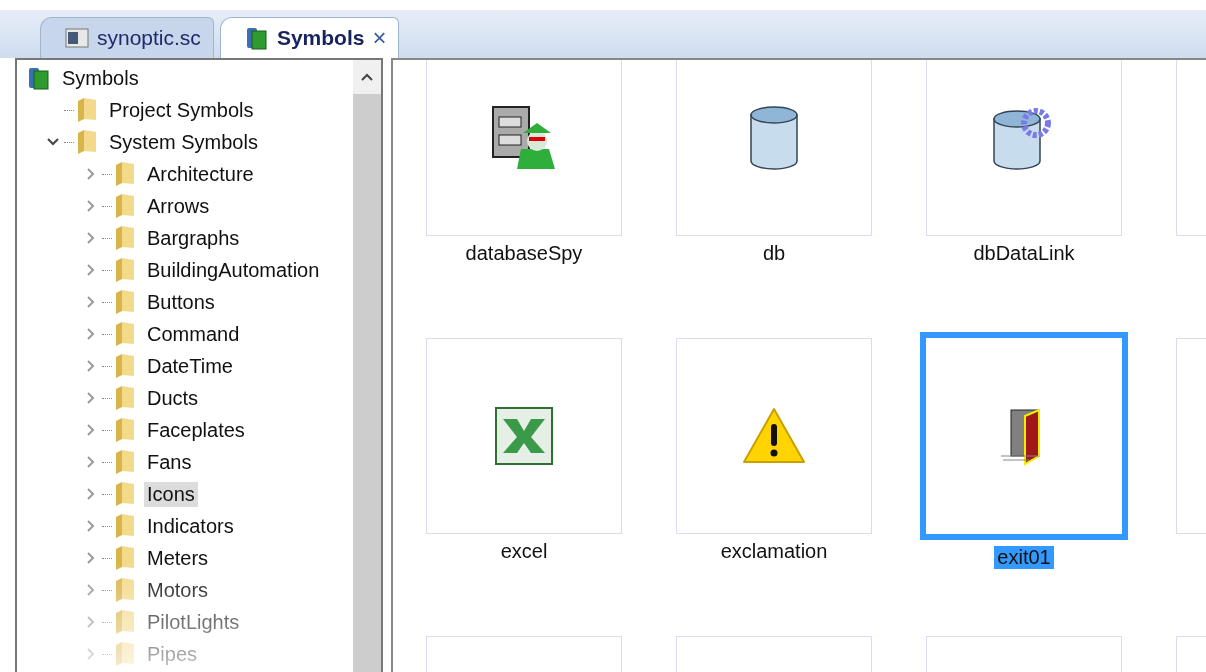 The width and height of the screenshot is (1206, 672). I want to click on spreadsheet-icon, so click(524, 436).